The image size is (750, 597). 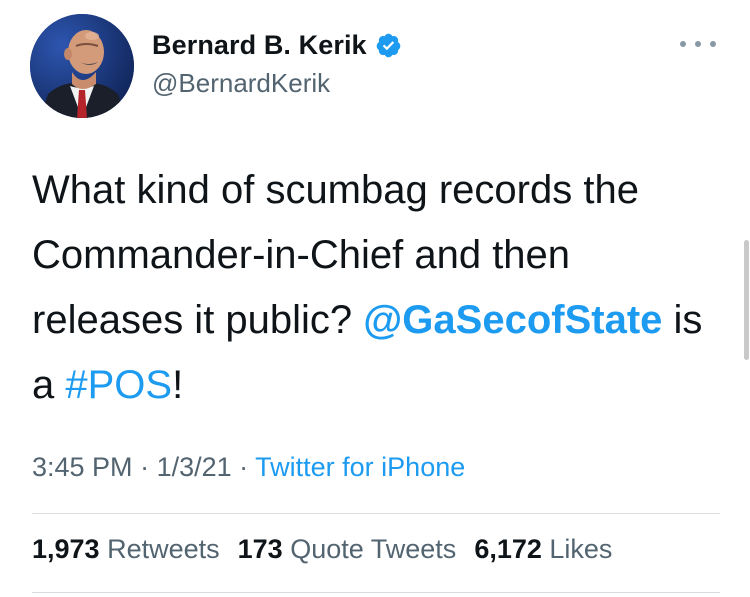 I want to click on likes-stat: 6,172 Likes, so click(x=543, y=549).